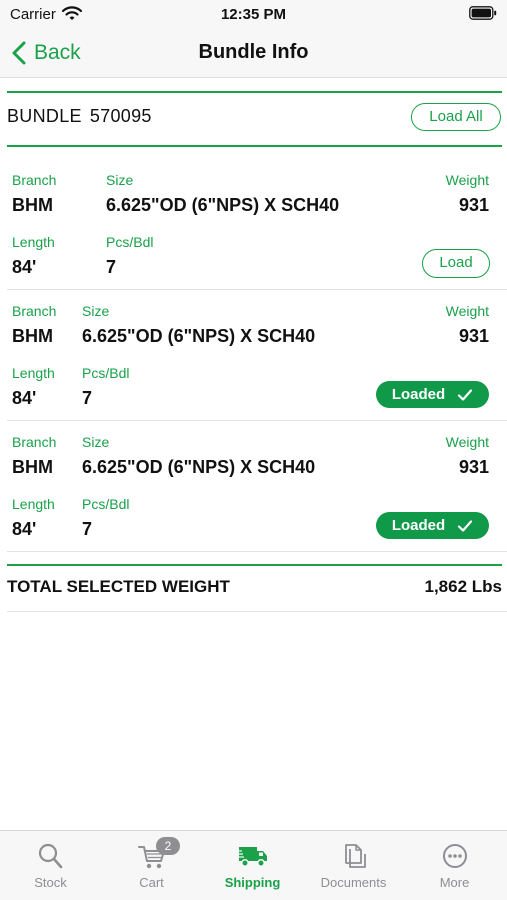 The width and height of the screenshot is (507, 900). What do you see at coordinates (50, 856) in the screenshot?
I see `search-icon` at bounding box center [50, 856].